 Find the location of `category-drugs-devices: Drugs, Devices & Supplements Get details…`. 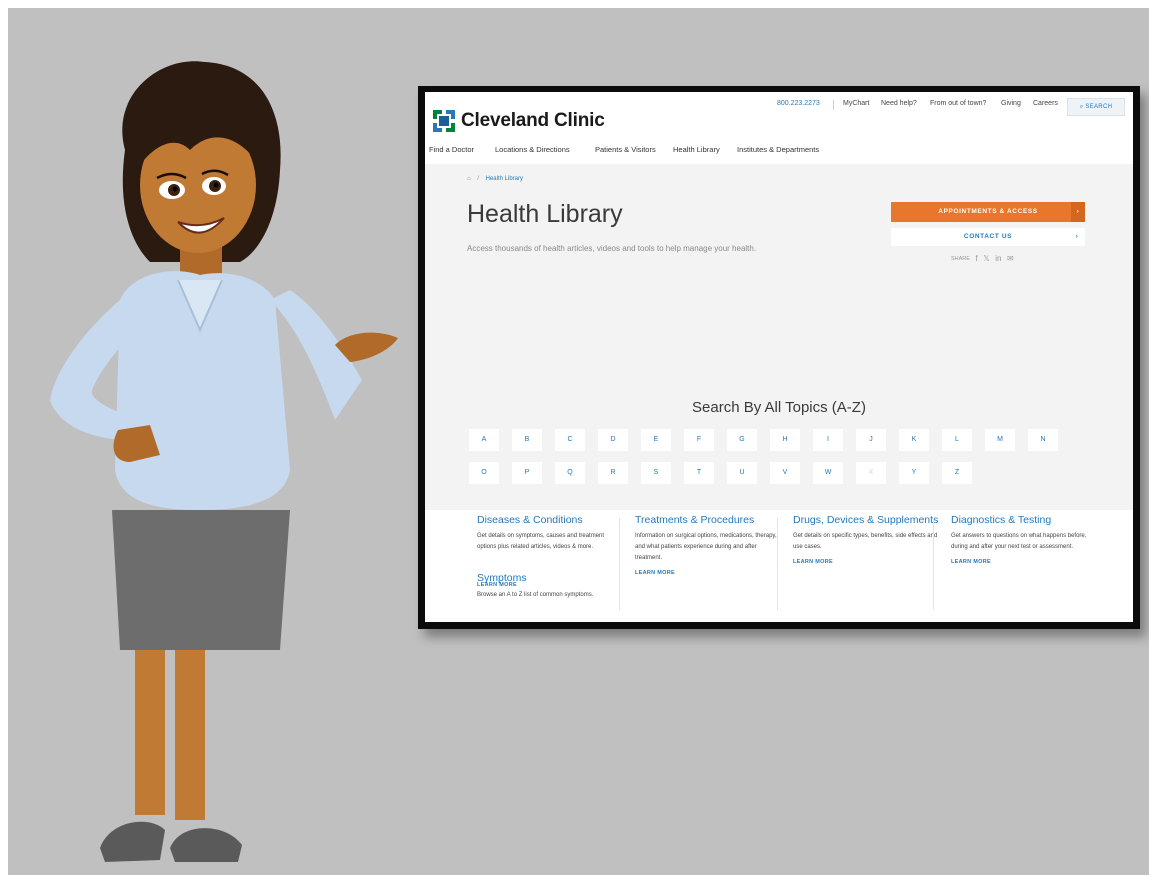

category-drugs-devices: Drugs, Devices & Supplements Get details… is located at coordinates (867, 539).